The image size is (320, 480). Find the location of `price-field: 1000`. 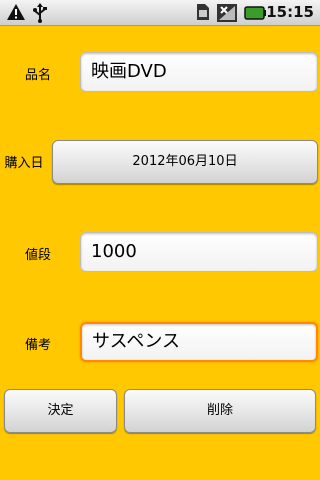

price-field: 1000 is located at coordinates (199, 252).